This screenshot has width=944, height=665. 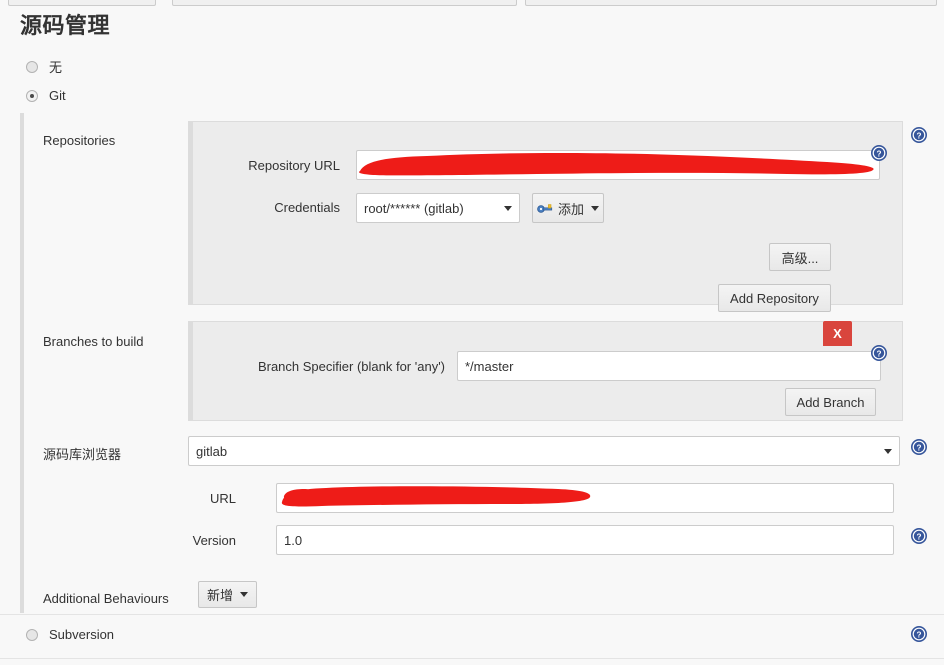 I want to click on add-credentials-button: 添加, so click(x=568, y=208).